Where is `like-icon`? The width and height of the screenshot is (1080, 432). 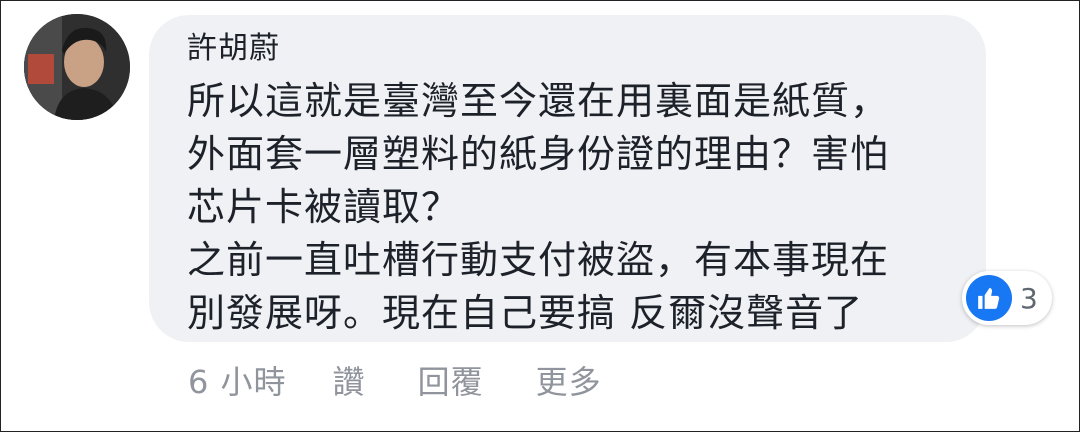 like-icon is located at coordinates (989, 298).